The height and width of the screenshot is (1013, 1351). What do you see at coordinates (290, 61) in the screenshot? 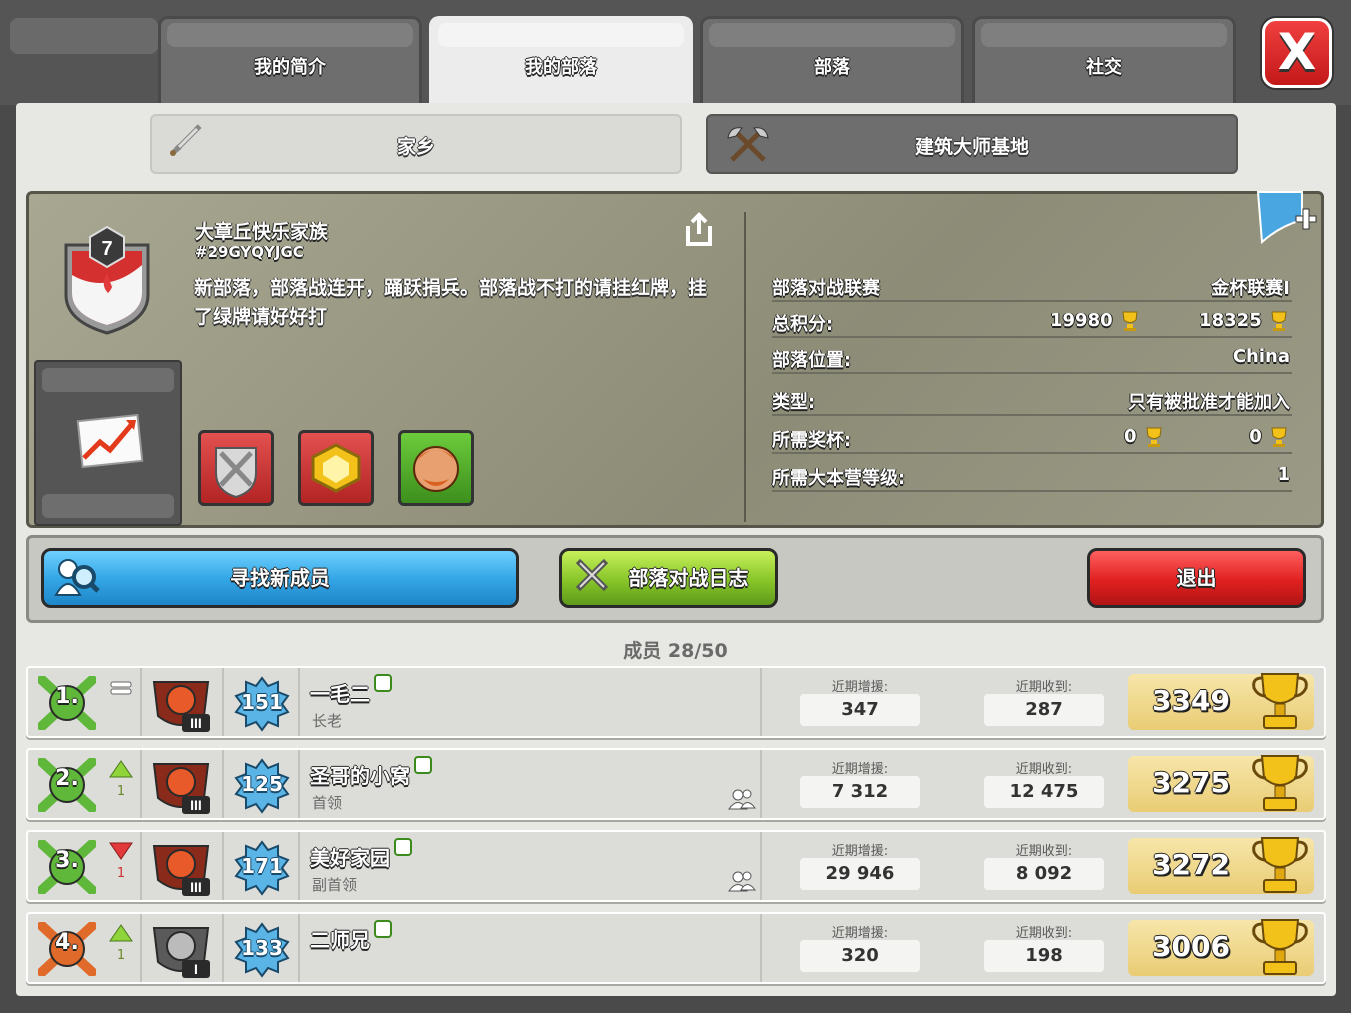
I see `tab-my-profile: 我的简介` at bounding box center [290, 61].